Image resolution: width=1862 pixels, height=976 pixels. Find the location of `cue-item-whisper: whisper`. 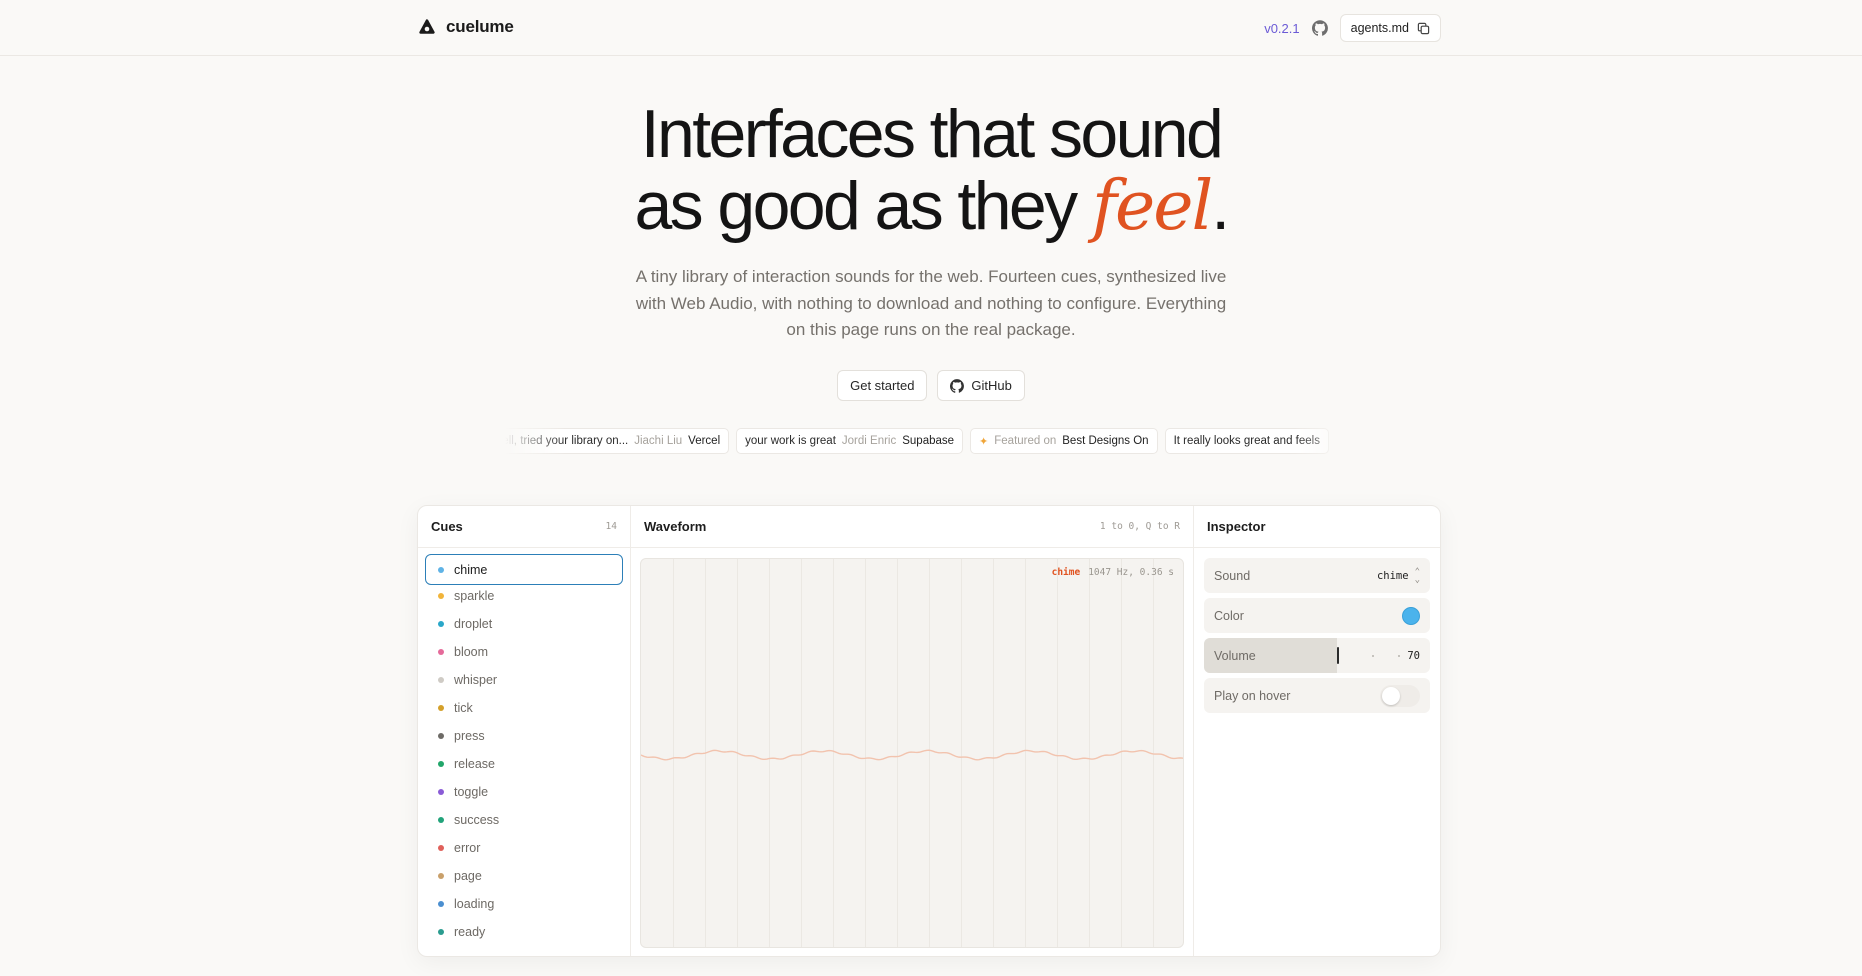

cue-item-whisper: whisper is located at coordinates (524, 680).